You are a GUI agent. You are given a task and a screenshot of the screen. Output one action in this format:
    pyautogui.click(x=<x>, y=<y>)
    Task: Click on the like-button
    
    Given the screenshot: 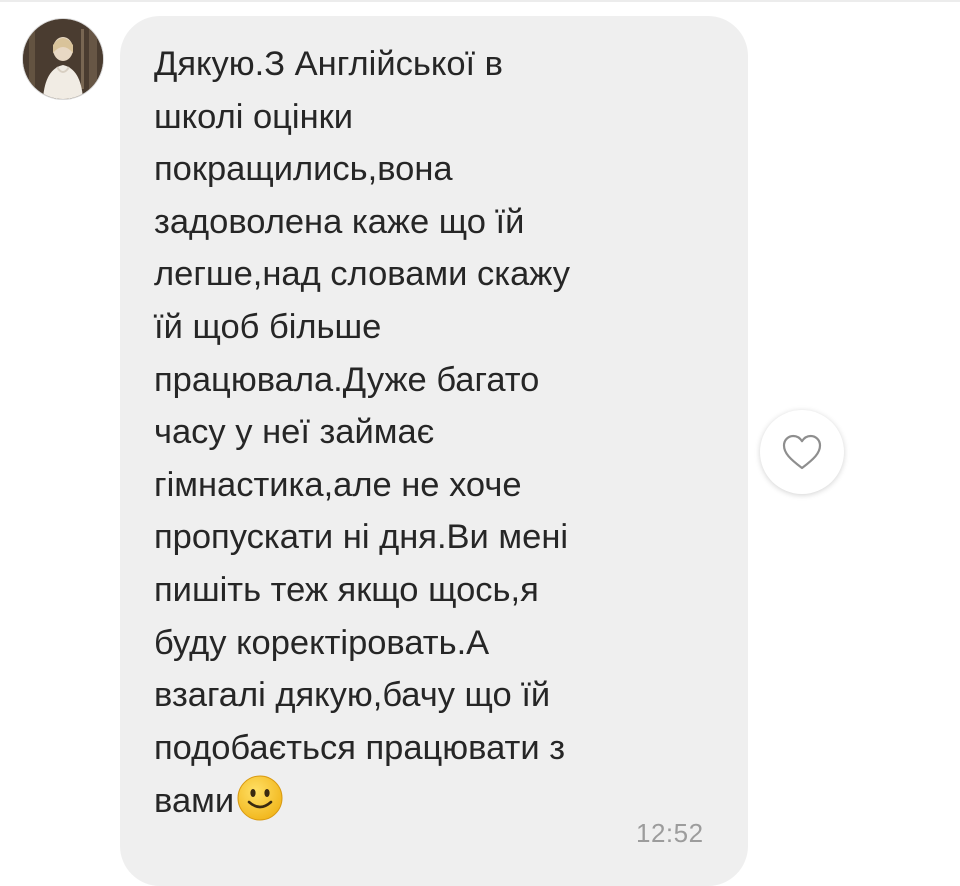 What is the action you would take?
    pyautogui.click(x=802, y=452)
    